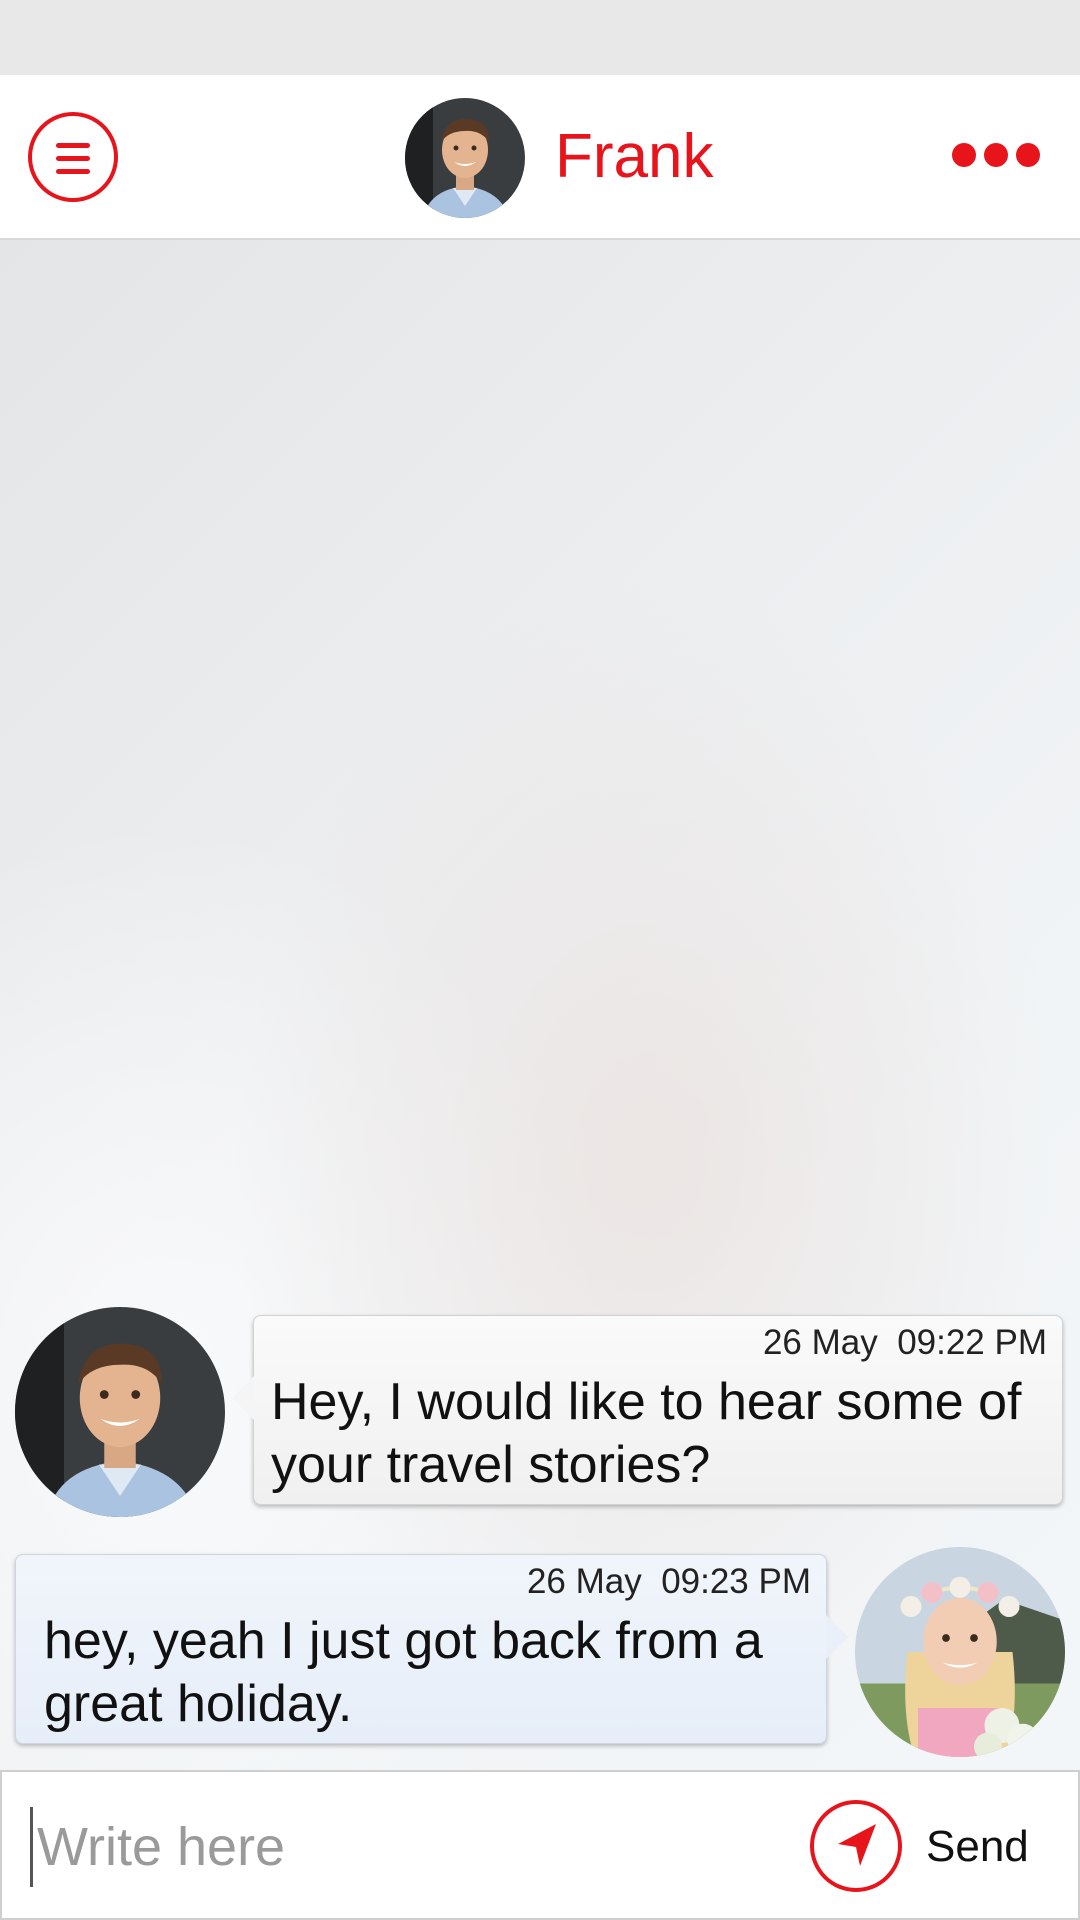 The width and height of the screenshot is (1080, 1920). Describe the element at coordinates (972, 1342) in the screenshot. I see `message-time: 09:22 PM` at that location.